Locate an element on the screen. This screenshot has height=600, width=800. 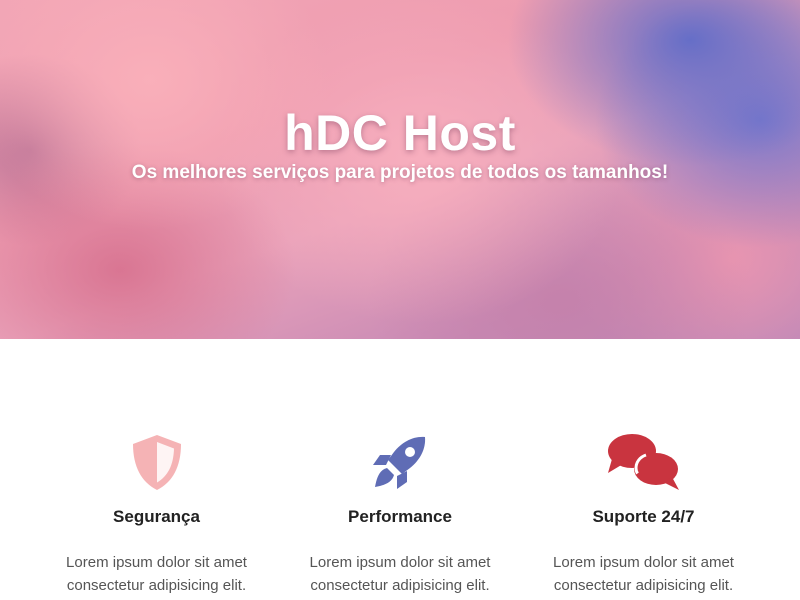
feature-title: Segurança is located at coordinates (156, 516).